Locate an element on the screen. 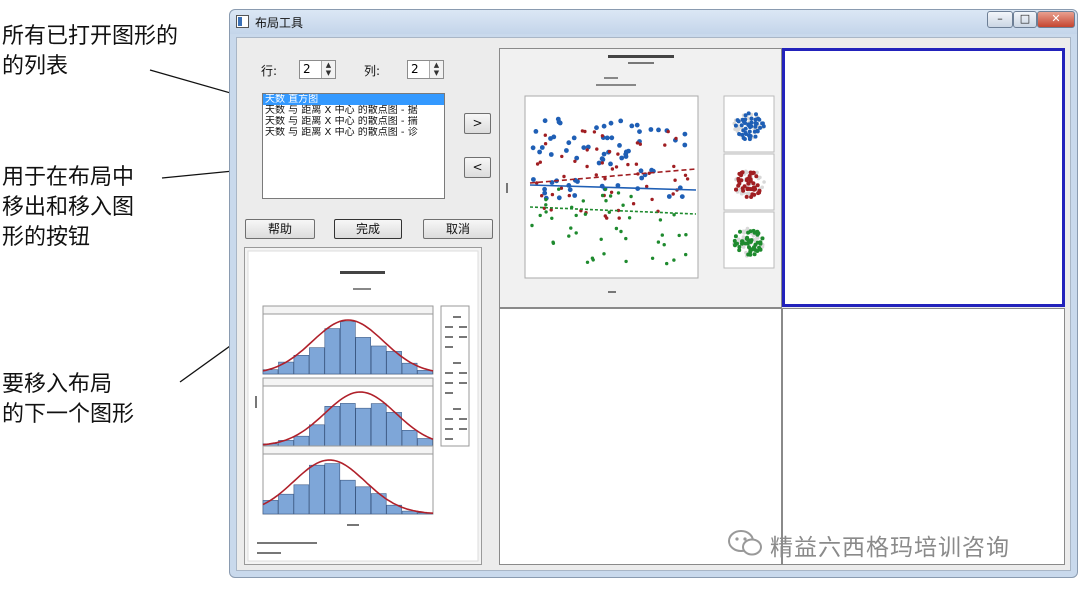 The height and width of the screenshot is (593, 1080). cols-spinner: 2 ▲ ▼ is located at coordinates (425, 69).